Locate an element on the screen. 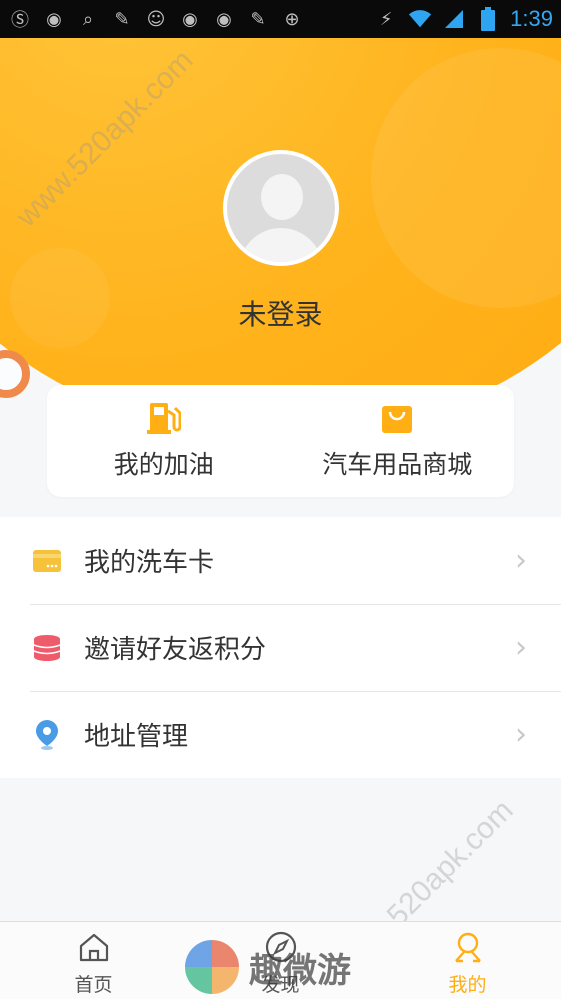 This screenshot has height=999, width=561. status-bar: Ⓢ ◉ ⌕ ✎ ☺ ◉ ◉ ✎ ⊕ ⚡ 1:39 is located at coordinates (280, 19).